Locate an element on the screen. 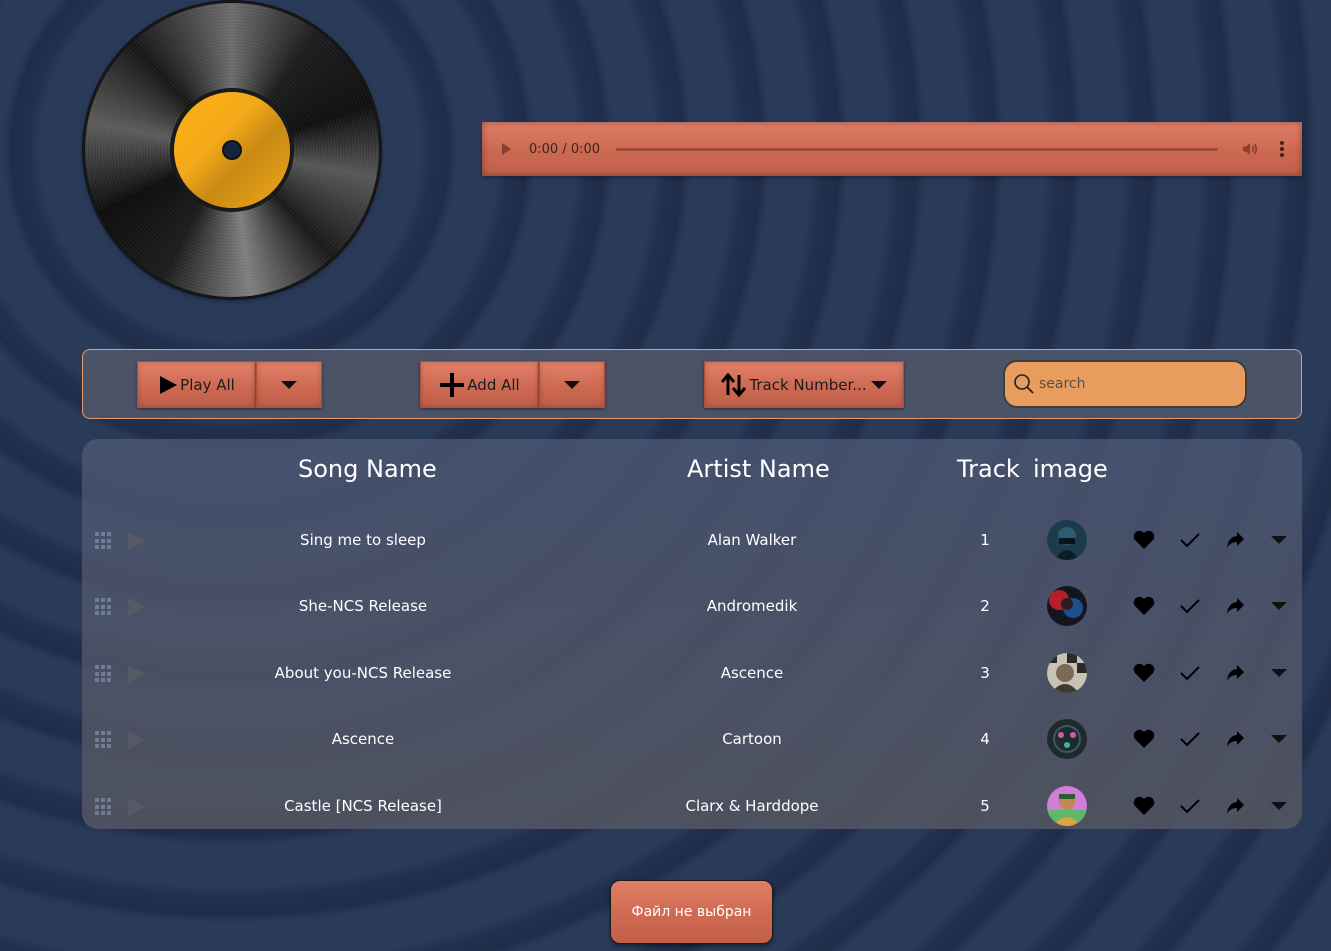  add-all-dropdown-button is located at coordinates (572, 384).